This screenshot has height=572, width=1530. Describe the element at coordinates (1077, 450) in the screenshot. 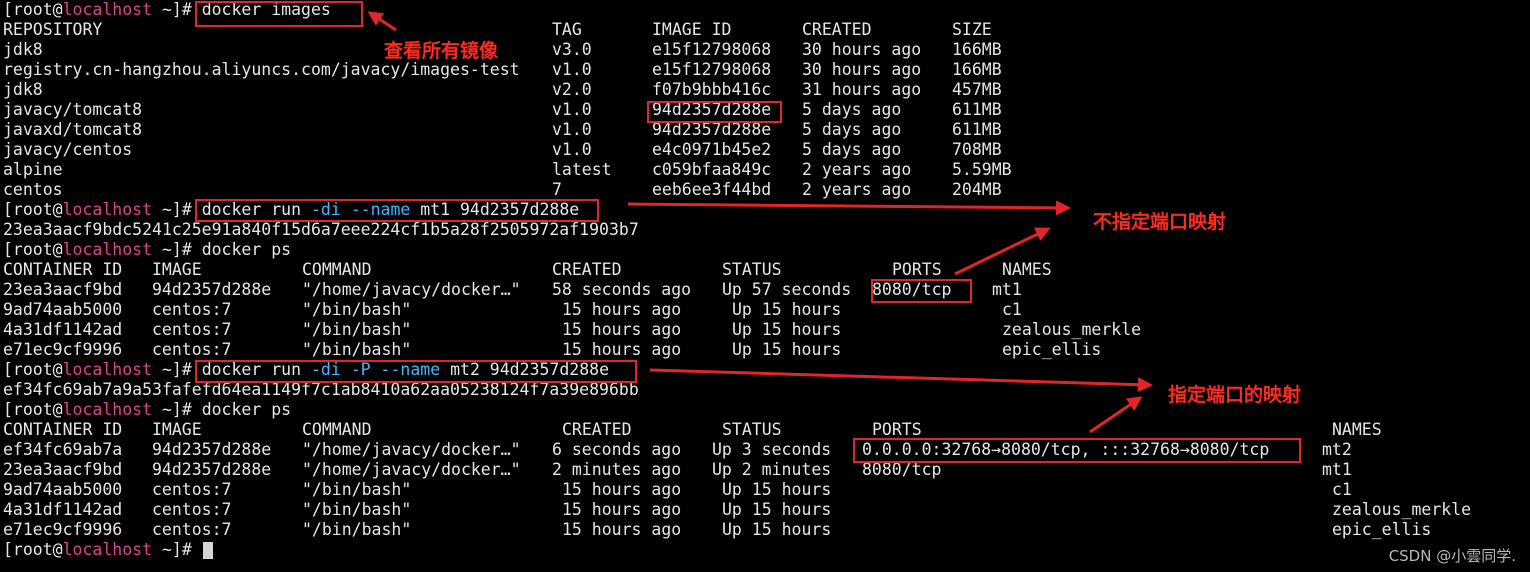

I see `highlight-ports-mt2` at that location.